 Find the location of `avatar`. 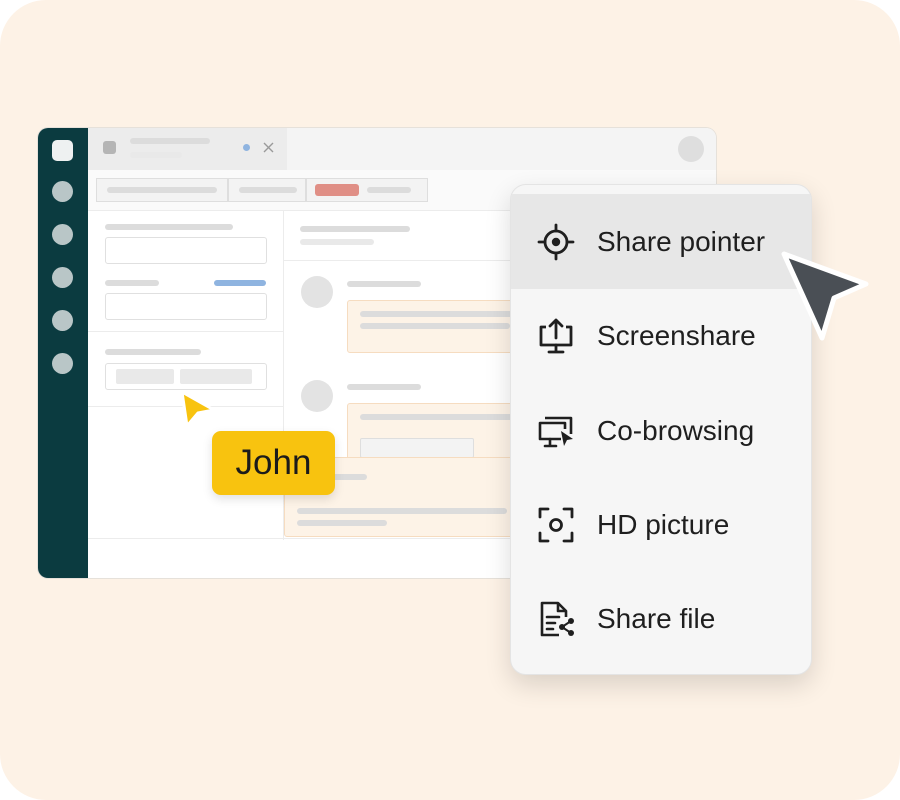

avatar is located at coordinates (691, 149).